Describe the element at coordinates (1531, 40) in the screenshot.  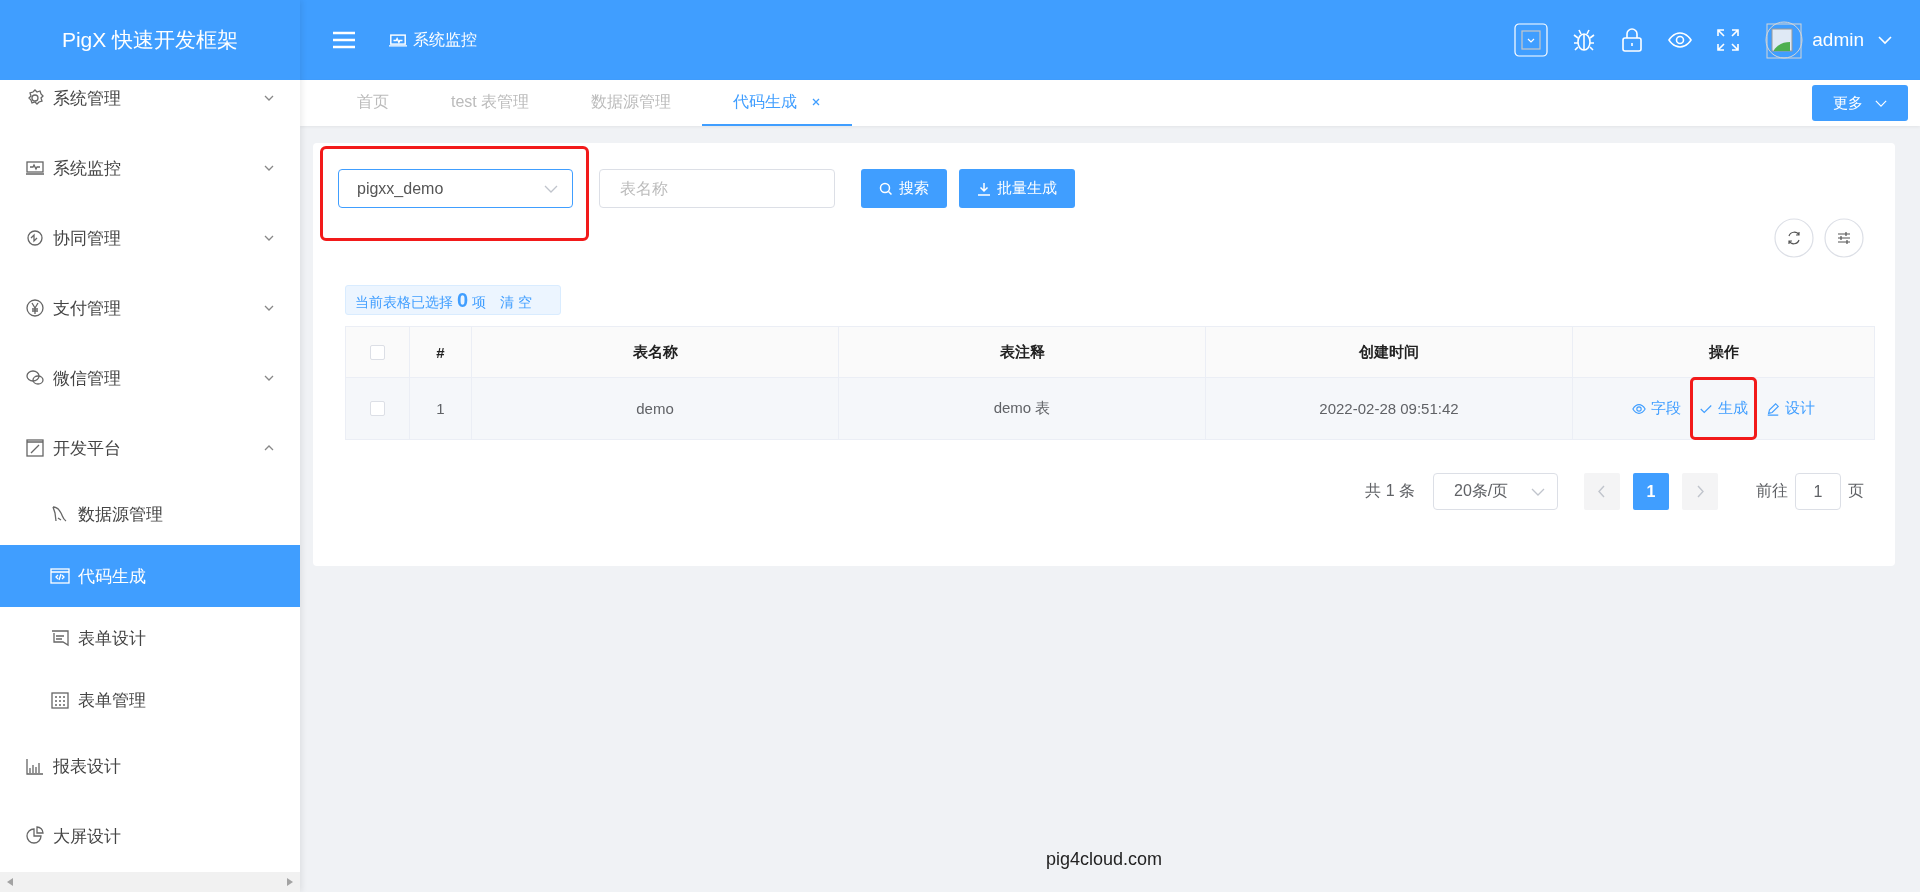
I see `dropdown-box-icon` at that location.